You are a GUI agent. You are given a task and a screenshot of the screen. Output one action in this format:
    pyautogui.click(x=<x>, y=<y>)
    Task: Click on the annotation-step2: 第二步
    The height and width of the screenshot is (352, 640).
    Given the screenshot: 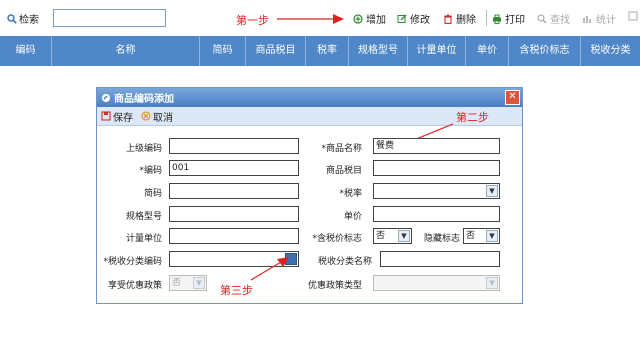 What is the action you would take?
    pyautogui.click(x=472, y=117)
    